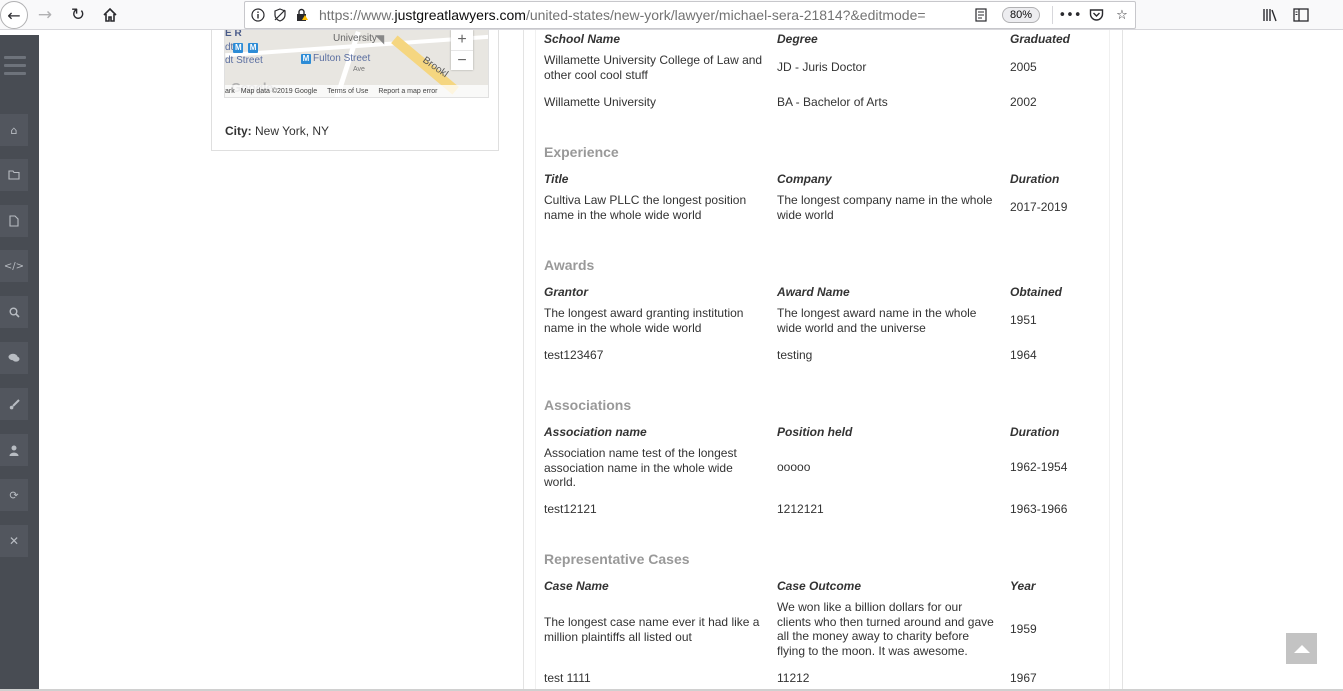 The height and width of the screenshot is (691, 1343). I want to click on reader-view-icon, so click(981, 15).